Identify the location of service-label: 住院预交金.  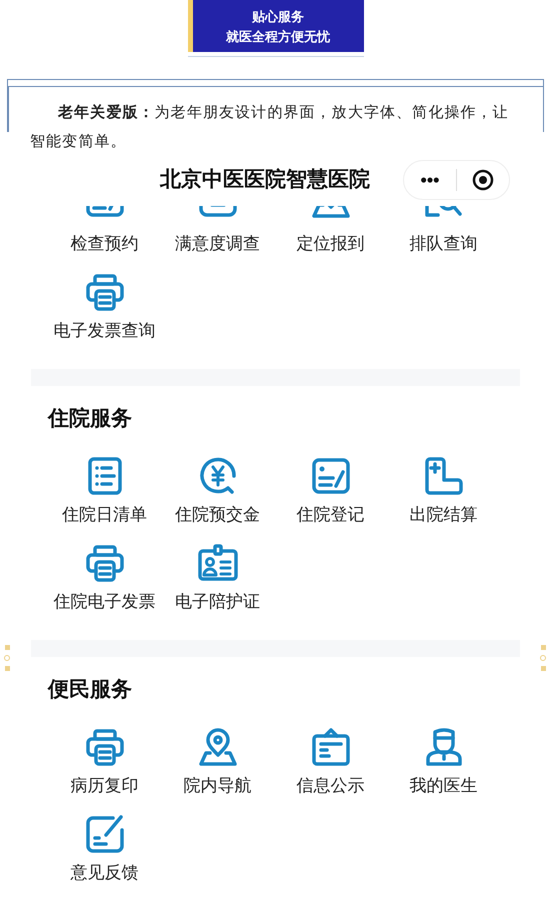
(217, 515).